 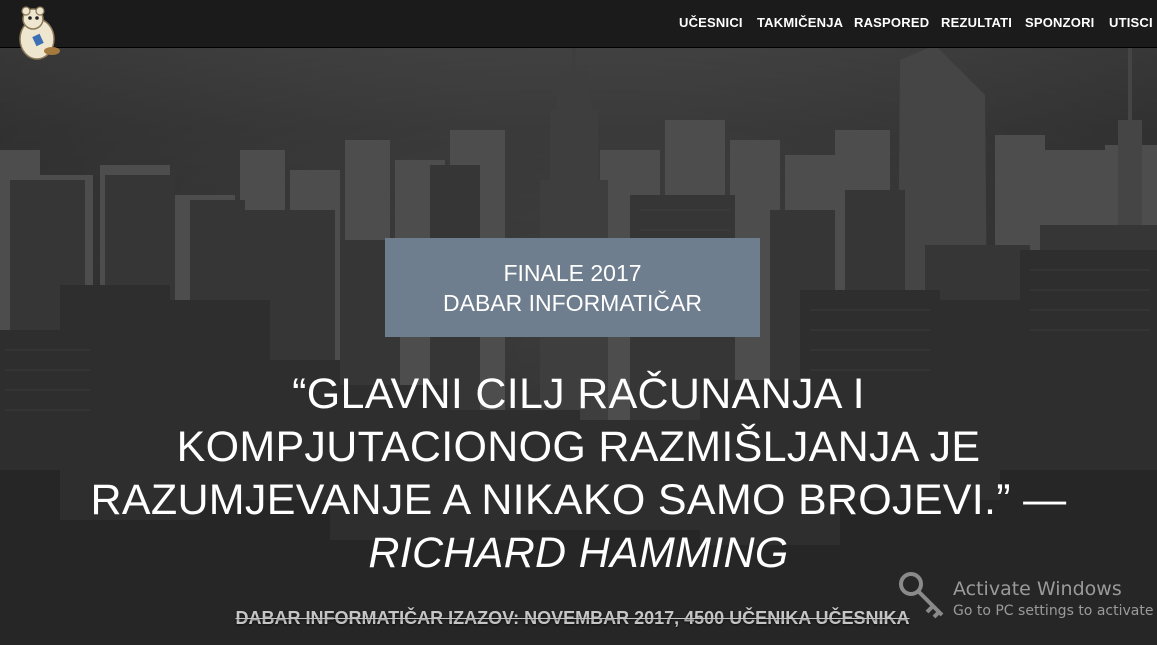 I want to click on nav-item-raspored: RASPORED, so click(x=891, y=22).